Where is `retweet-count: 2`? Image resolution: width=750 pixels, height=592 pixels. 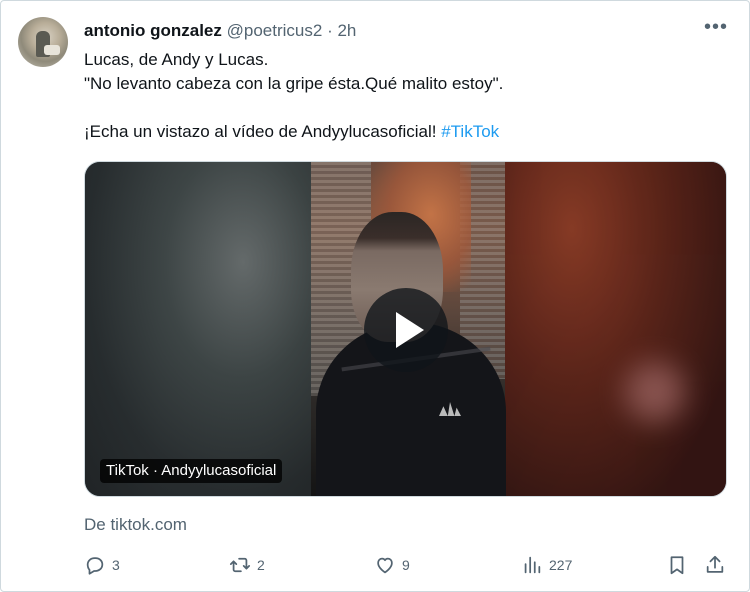
retweet-count: 2 is located at coordinates (261, 565).